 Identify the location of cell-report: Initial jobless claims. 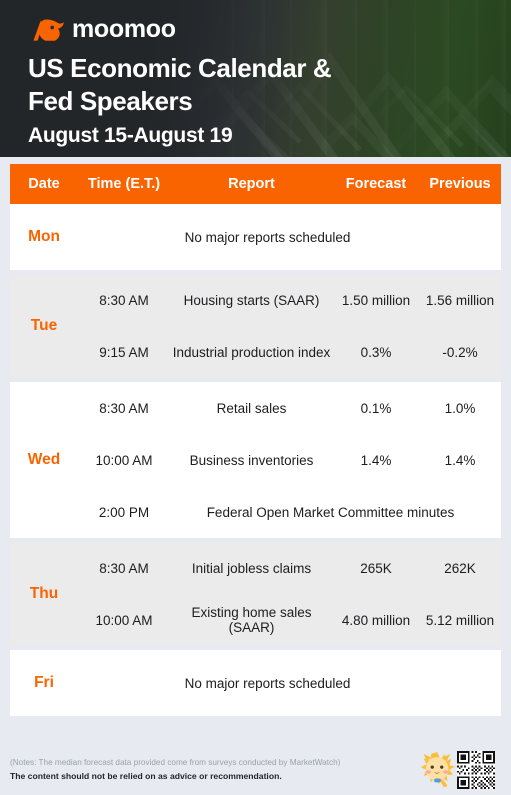
(251, 568).